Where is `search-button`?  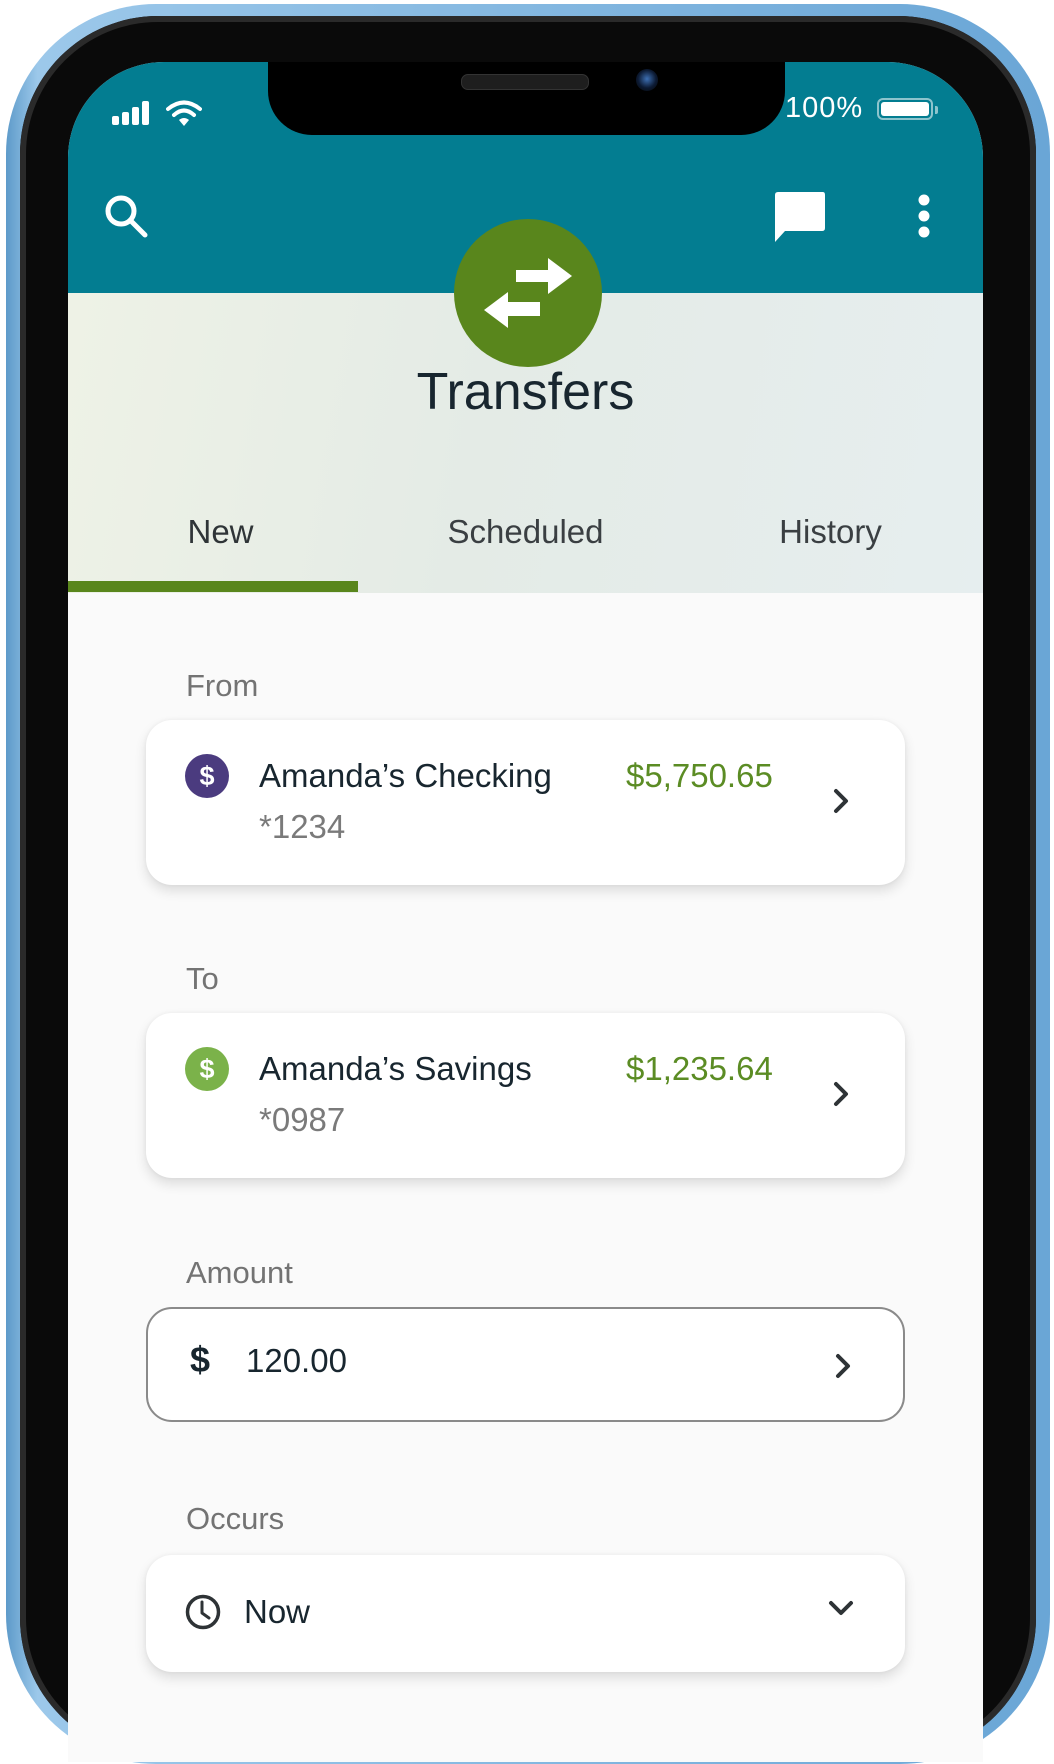
search-button is located at coordinates (126, 216).